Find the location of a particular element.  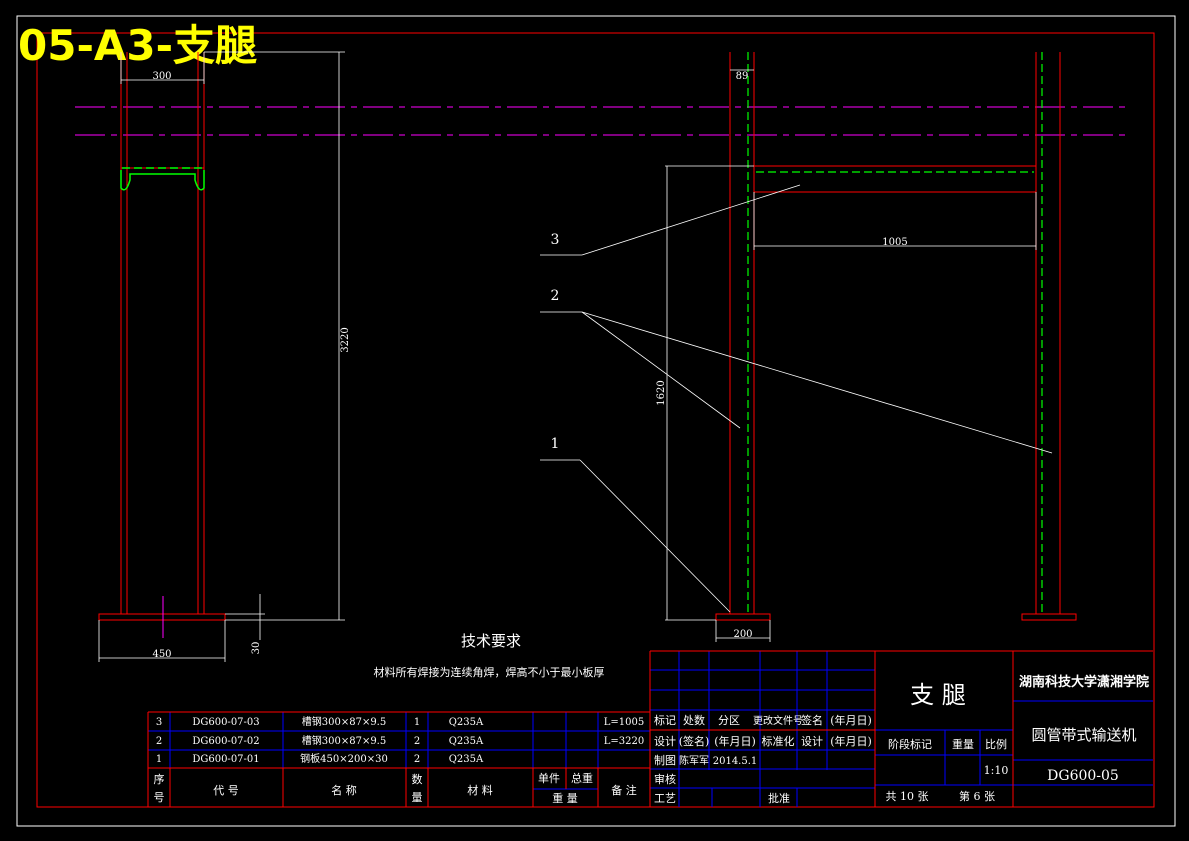

rev-col-sign: 签名 is located at coordinates (812, 720).